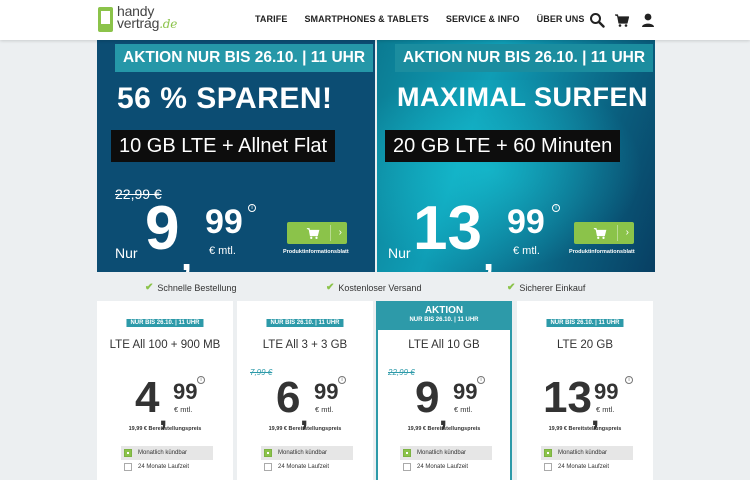 The height and width of the screenshot is (480, 750). What do you see at coordinates (552, 287) in the screenshot?
I see `trust-label: Sicherer Einkauf` at bounding box center [552, 287].